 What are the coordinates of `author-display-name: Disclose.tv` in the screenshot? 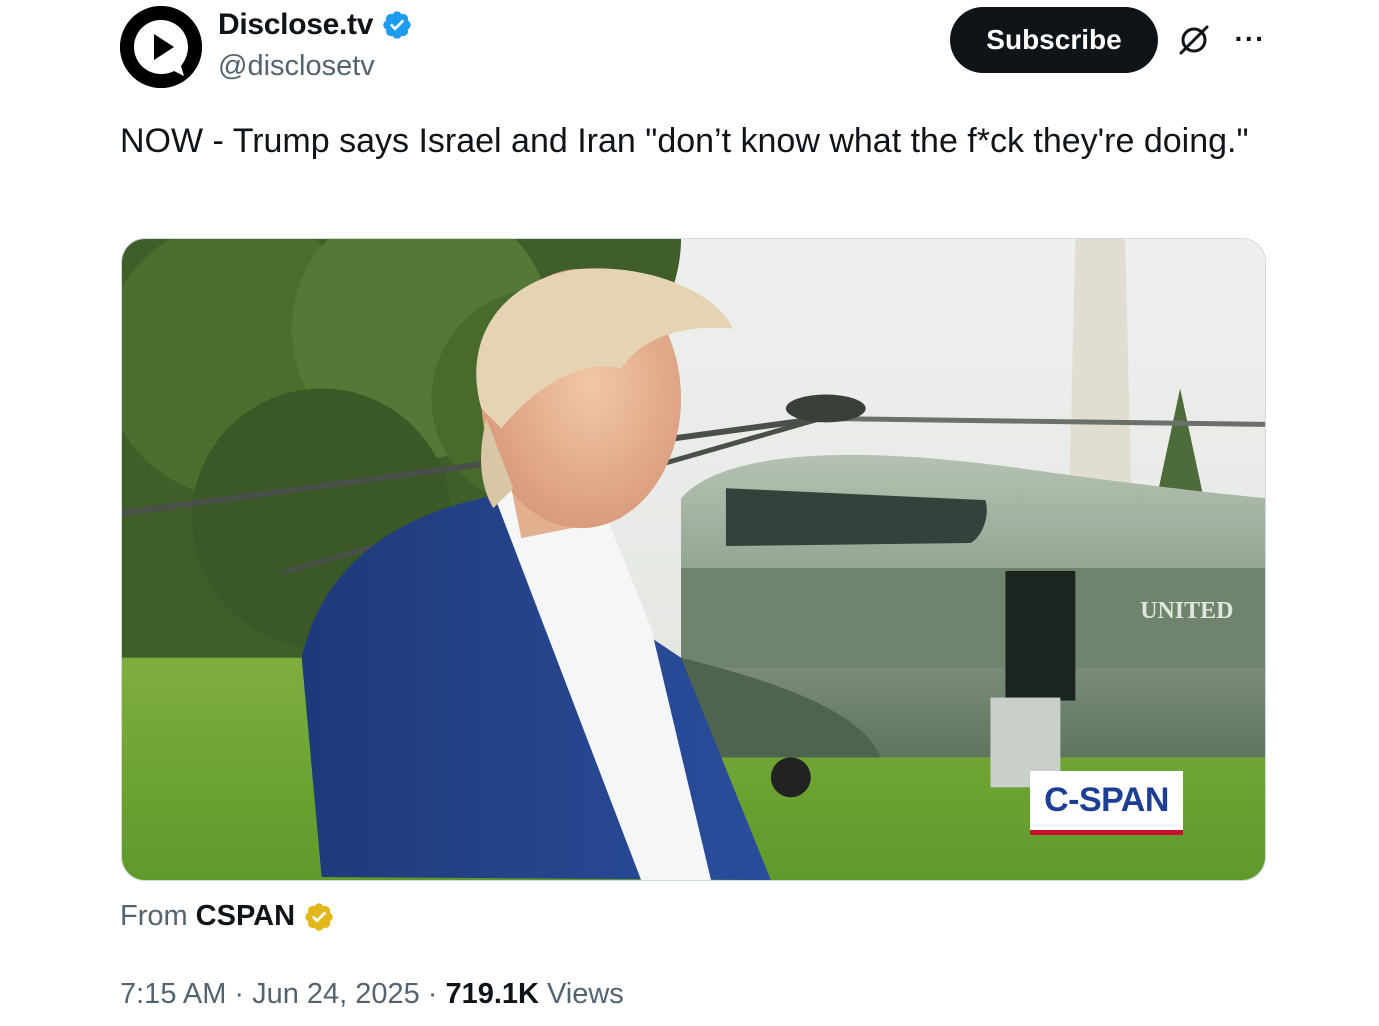 It's located at (295, 25).